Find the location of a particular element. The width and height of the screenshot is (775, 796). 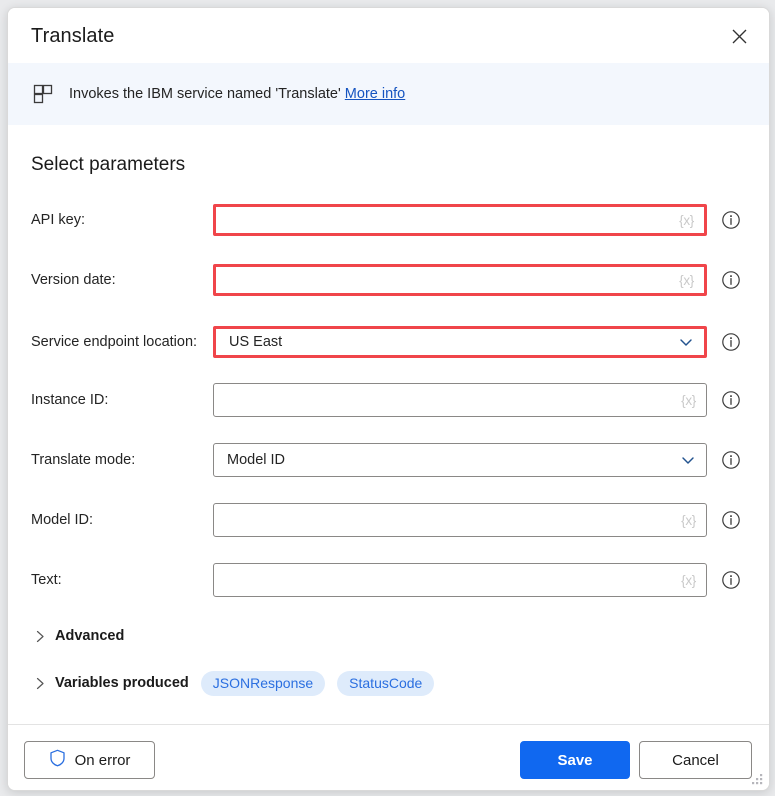

info-icon-version-date is located at coordinates (731, 280).